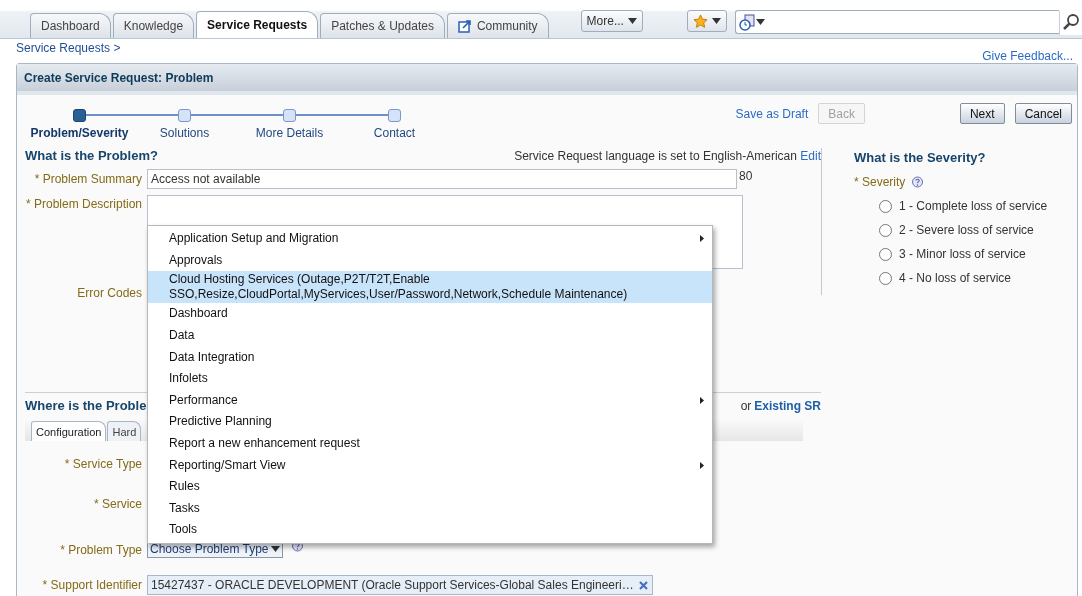 The image size is (1082, 596). Describe the element at coordinates (787, 406) in the screenshot. I see `existing-sr-link: Existing SR` at that location.